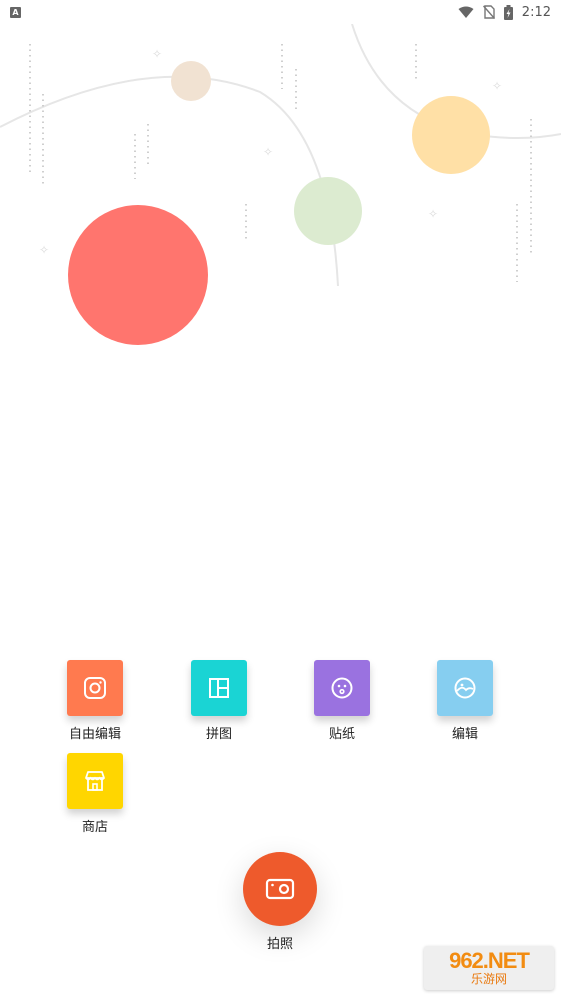 This screenshot has height=997, width=561. I want to click on watermark-top: 962.NET, so click(489, 960).